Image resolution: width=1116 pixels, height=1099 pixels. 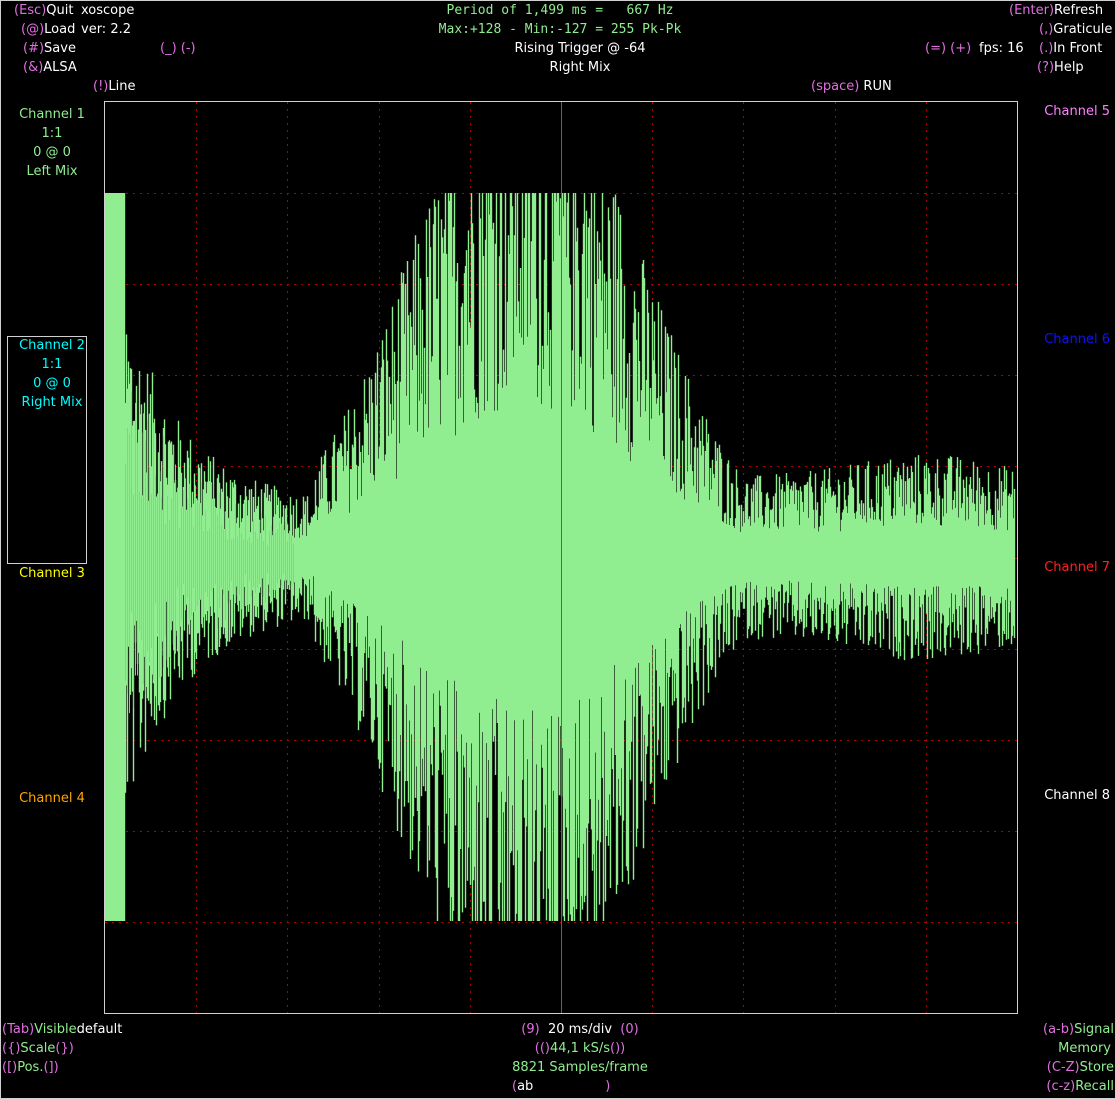 What do you see at coordinates (580, 1067) in the screenshot?
I see `samples-readout: 8821 Samples/frame` at bounding box center [580, 1067].